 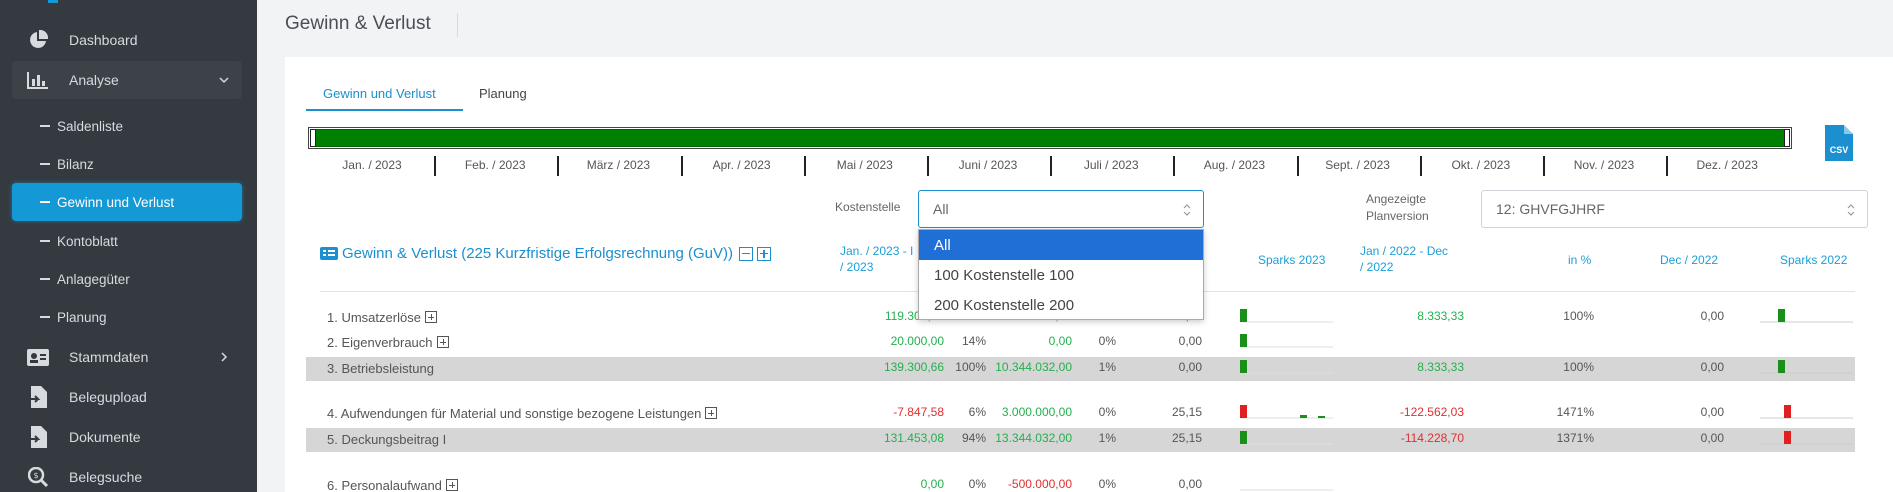 I want to click on cell-percent-2022: 1371%, so click(x=1575, y=438).